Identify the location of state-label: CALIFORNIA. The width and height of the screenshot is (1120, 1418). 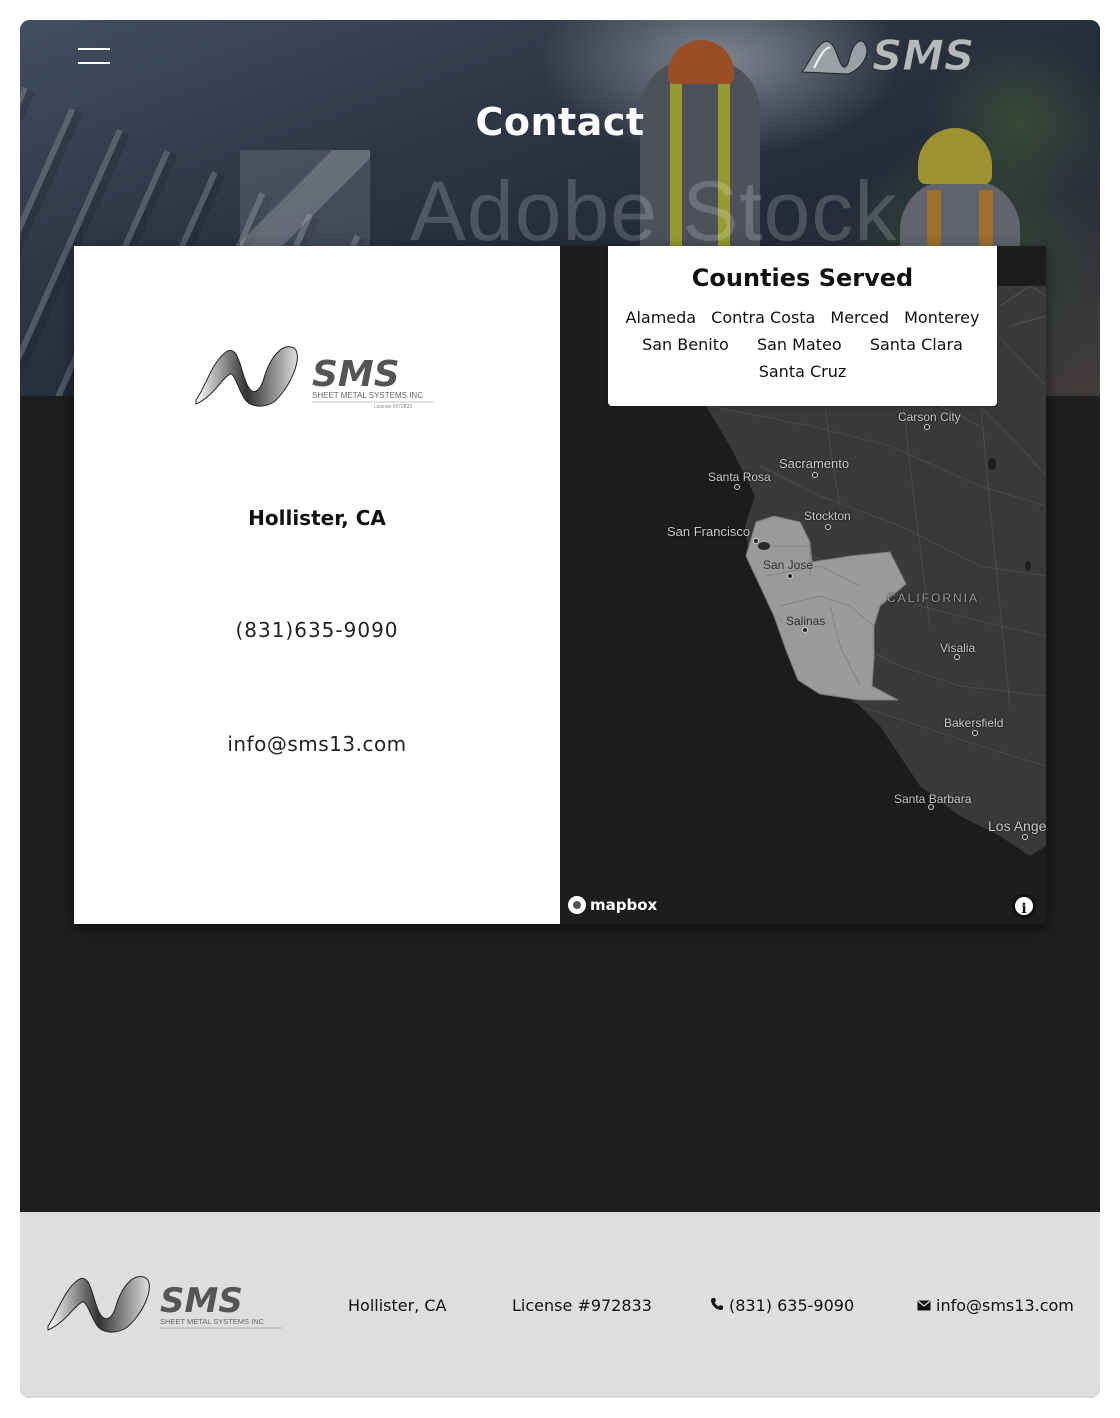
(933, 598).